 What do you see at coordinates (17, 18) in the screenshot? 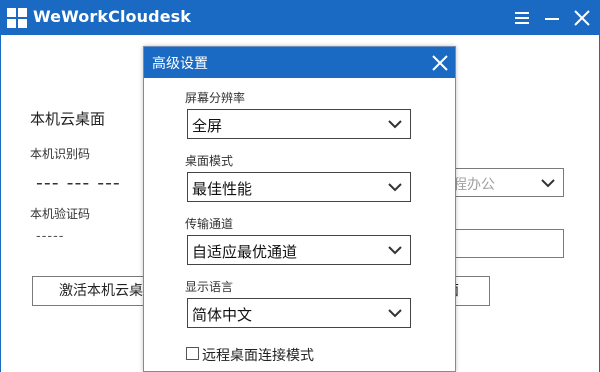
I see `windows-logo-icon` at bounding box center [17, 18].